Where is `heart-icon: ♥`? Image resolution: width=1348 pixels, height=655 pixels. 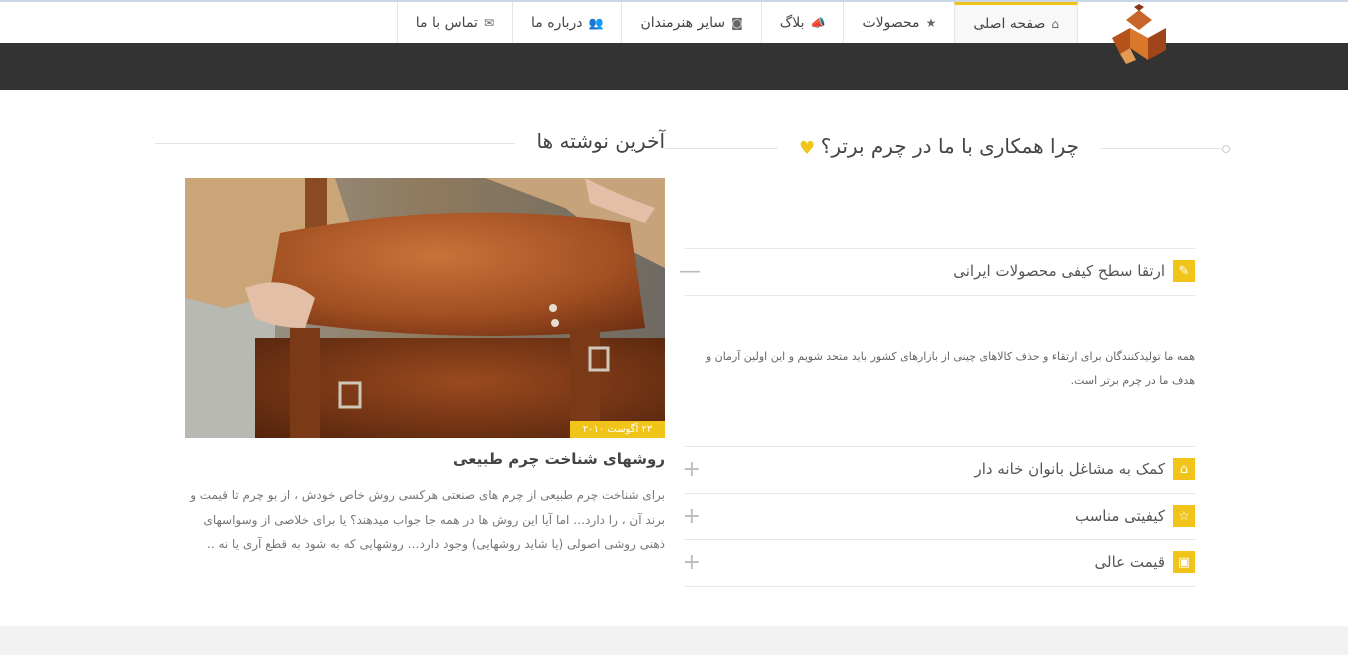 heart-icon: ♥ is located at coordinates (807, 148).